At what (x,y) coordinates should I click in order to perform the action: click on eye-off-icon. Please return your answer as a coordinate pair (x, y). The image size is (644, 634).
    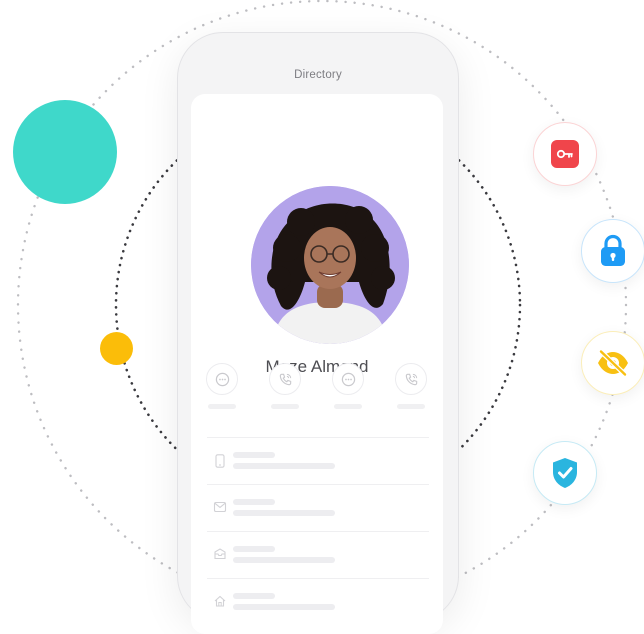
    Looking at the image, I should click on (613, 363).